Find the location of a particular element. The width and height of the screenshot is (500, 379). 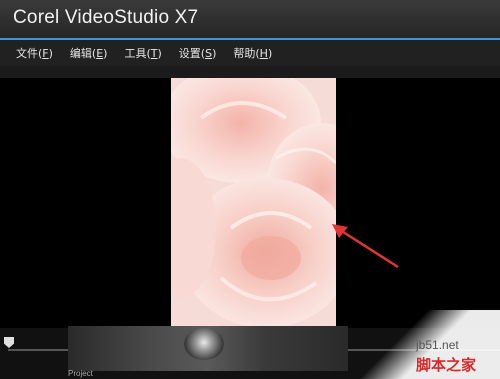

menu-settings: 设置(S) is located at coordinates (198, 53).